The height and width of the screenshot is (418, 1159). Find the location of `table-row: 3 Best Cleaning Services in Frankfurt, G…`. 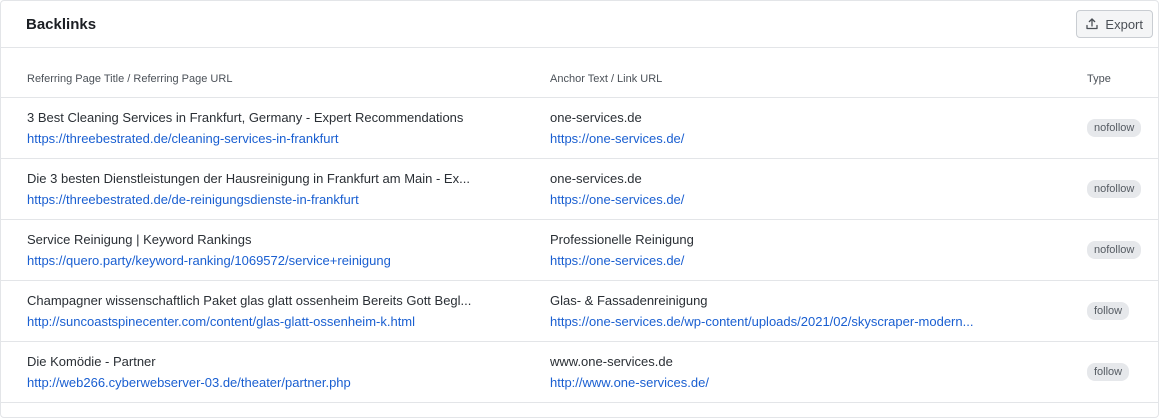

table-row: 3 Best Cleaning Services in Frankfurt, G… is located at coordinates (579, 128).